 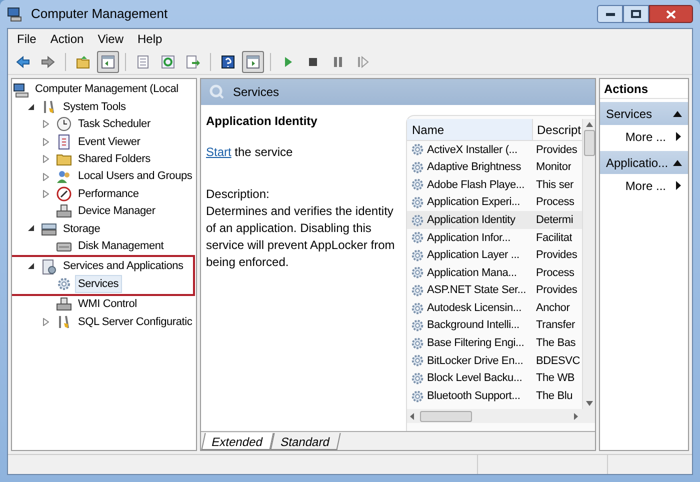 What do you see at coordinates (554, 220) in the screenshot?
I see `table-cell-text: Determi` at bounding box center [554, 220].